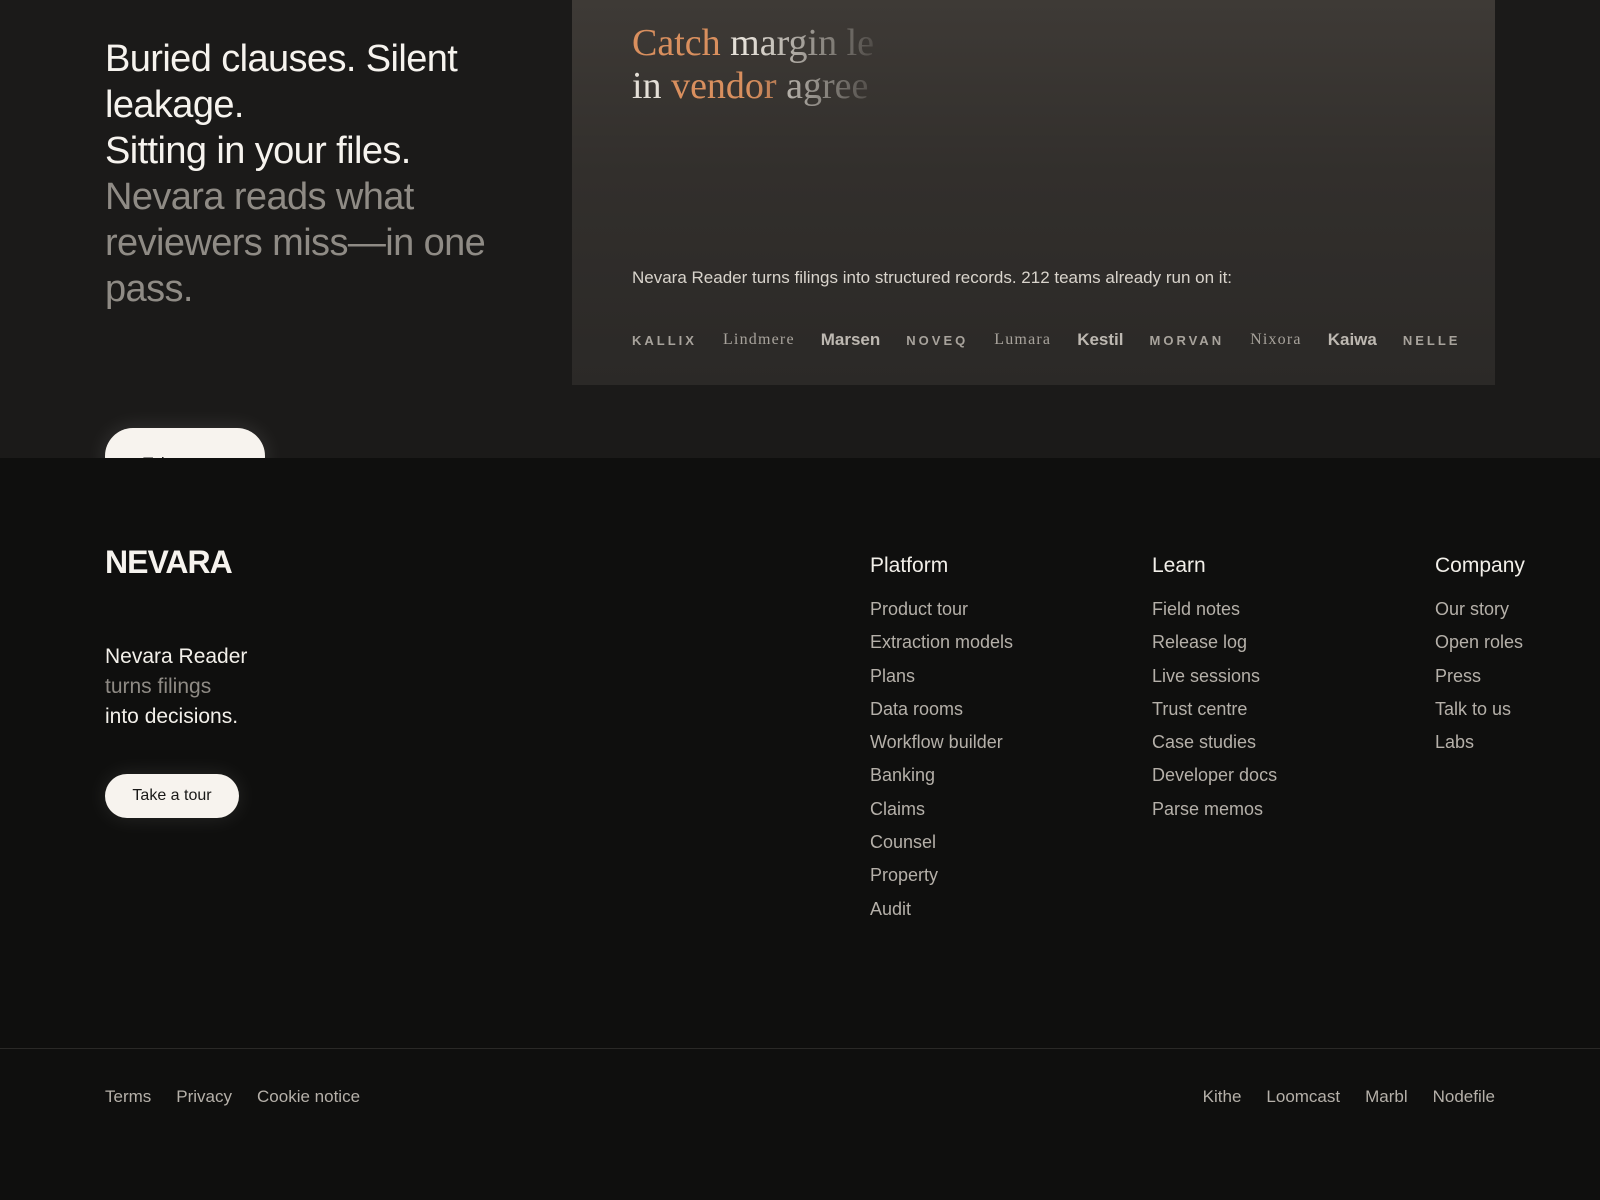 This screenshot has height=1200, width=1600. Describe the element at coordinates (724, 86) in the screenshot. I see `headline-accent-word: vendor` at that location.